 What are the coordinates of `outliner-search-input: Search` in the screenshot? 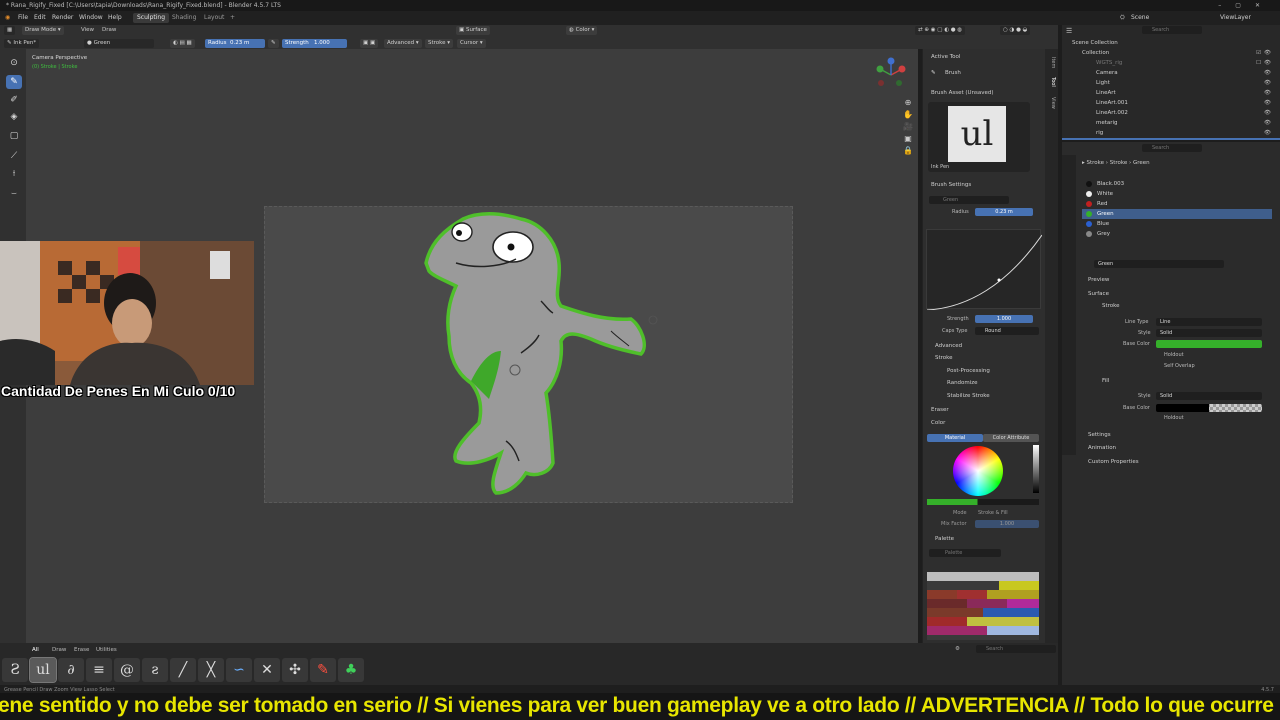 It's located at (1172, 30).